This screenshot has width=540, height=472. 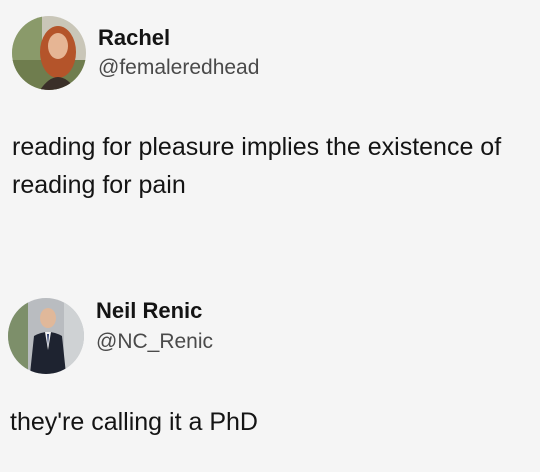 I want to click on post-text: they're calling it a PhD, so click(x=134, y=422).